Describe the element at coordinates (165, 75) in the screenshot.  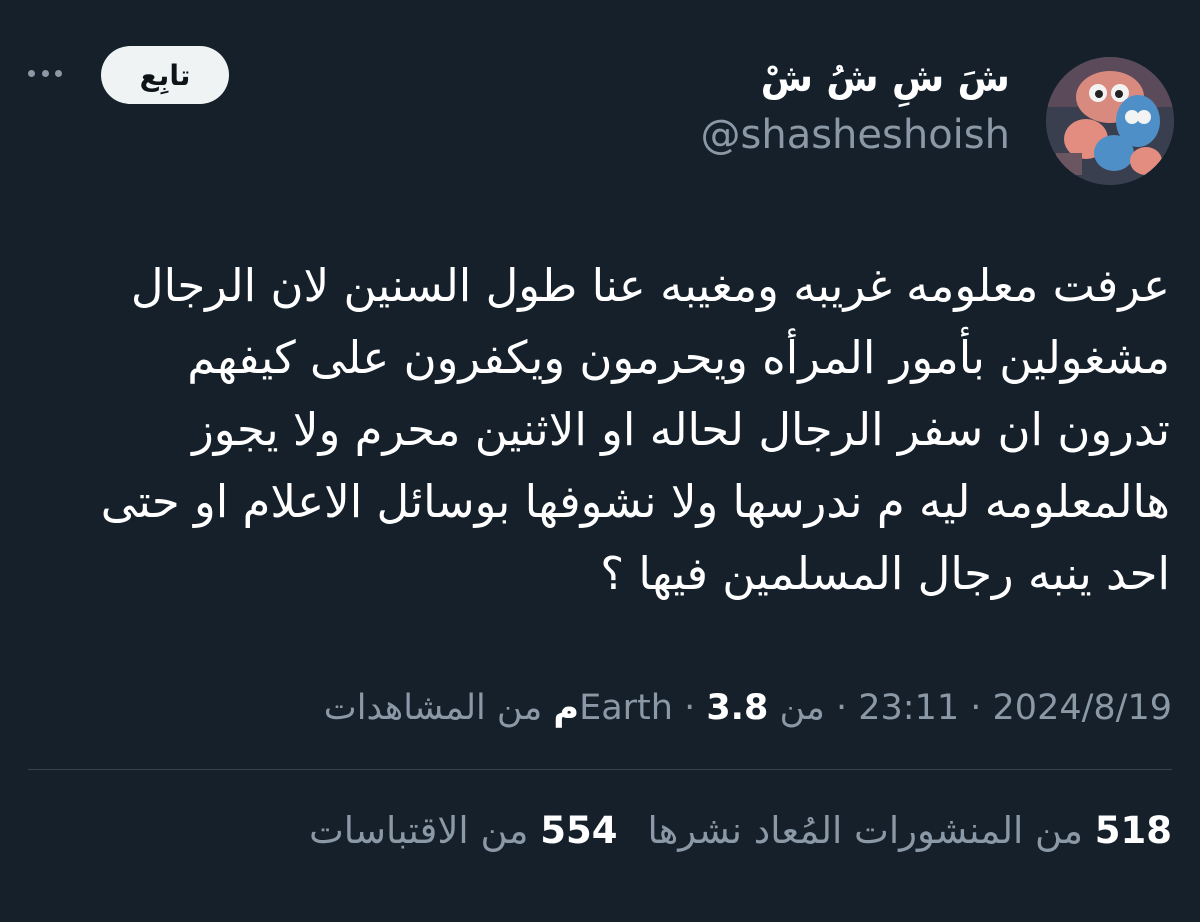
I see `follow-button: تابِع` at that location.